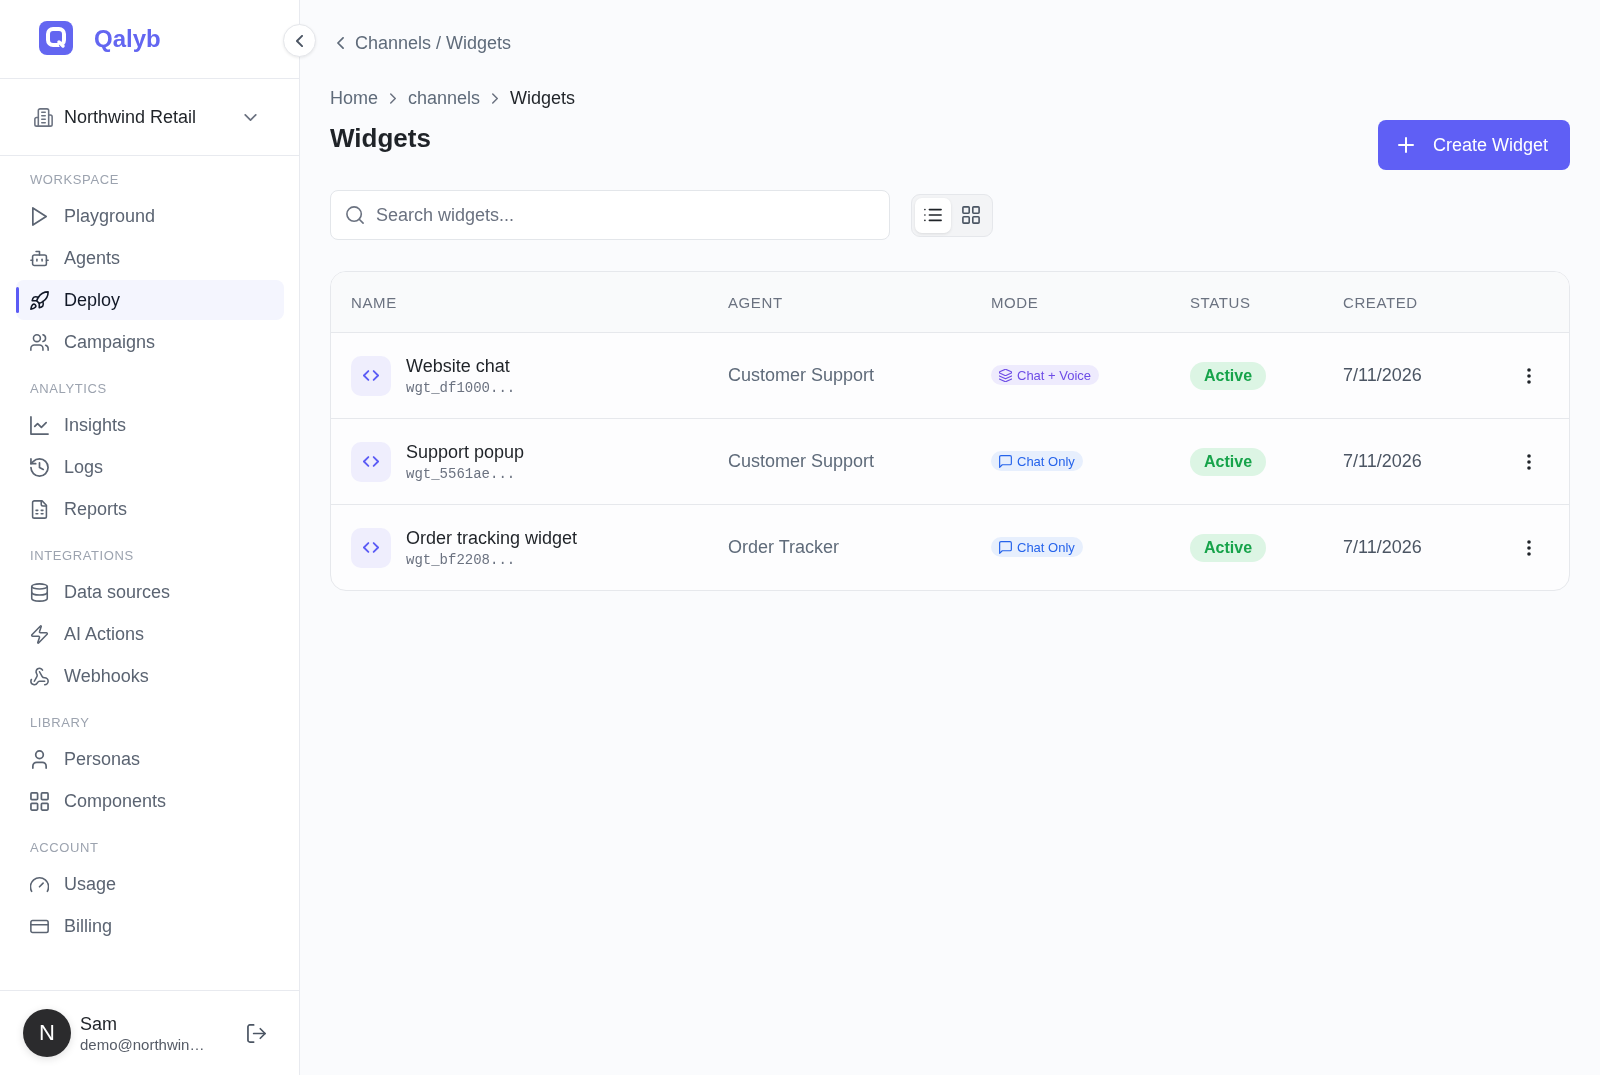  Describe the element at coordinates (39, 216) in the screenshot. I see `play-icon` at that location.